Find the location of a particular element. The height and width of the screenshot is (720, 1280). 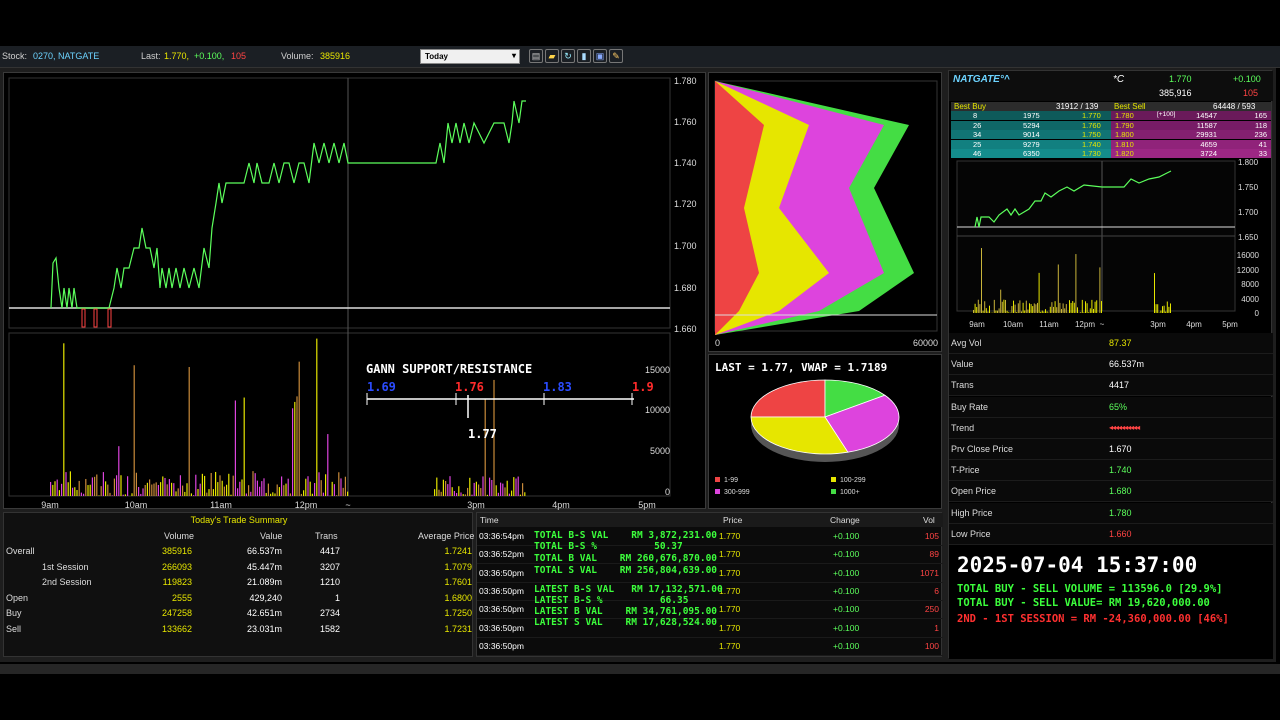

depth-buy-row: 25 9279 1.740 is located at coordinates (1031, 144).